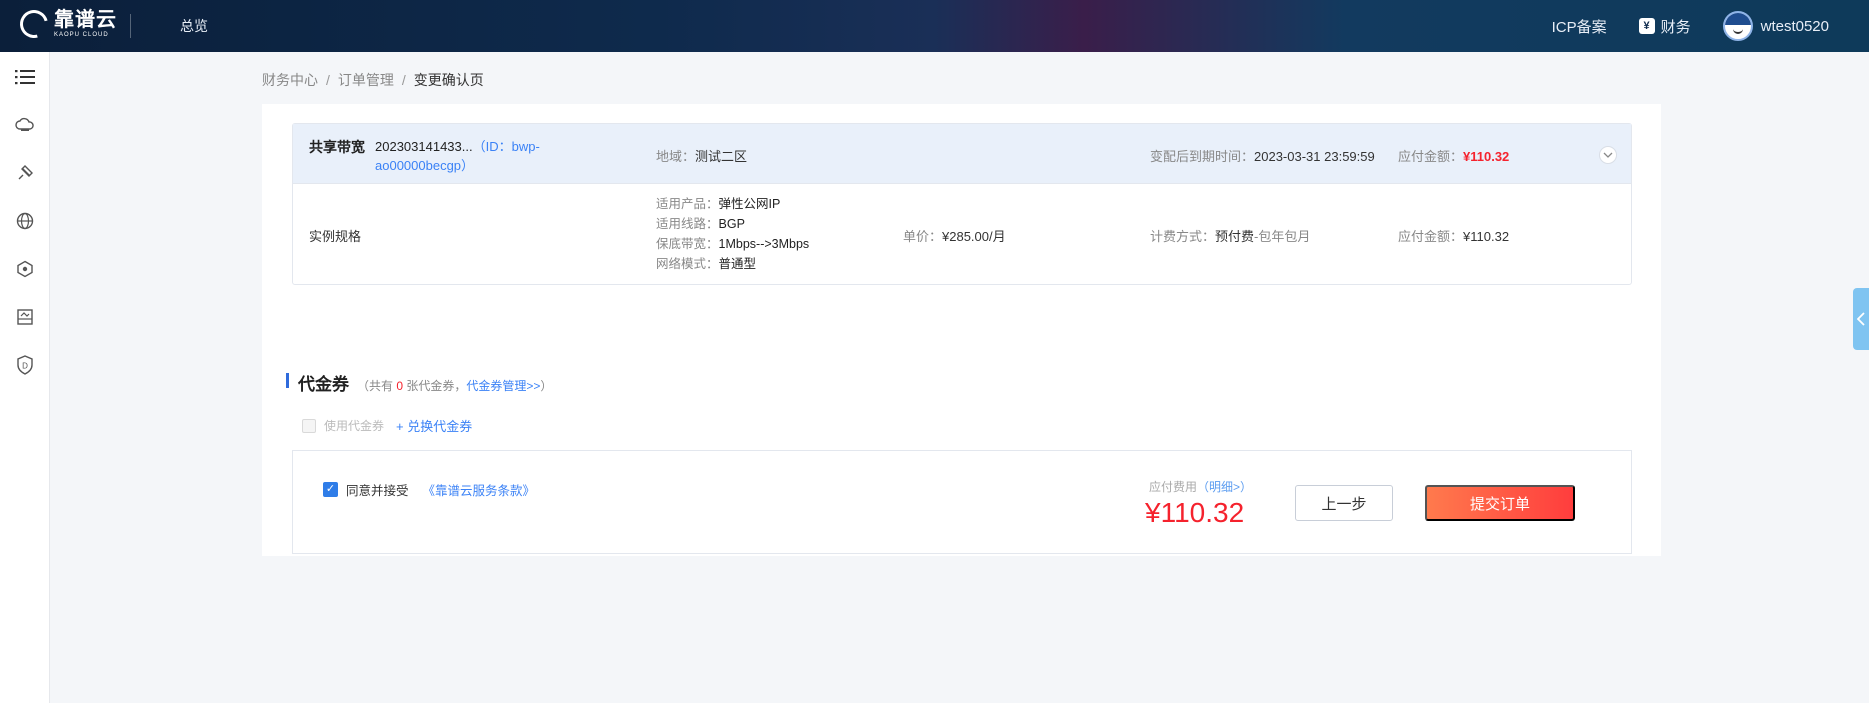  I want to click on previous-step-button: 上一步, so click(1344, 503).